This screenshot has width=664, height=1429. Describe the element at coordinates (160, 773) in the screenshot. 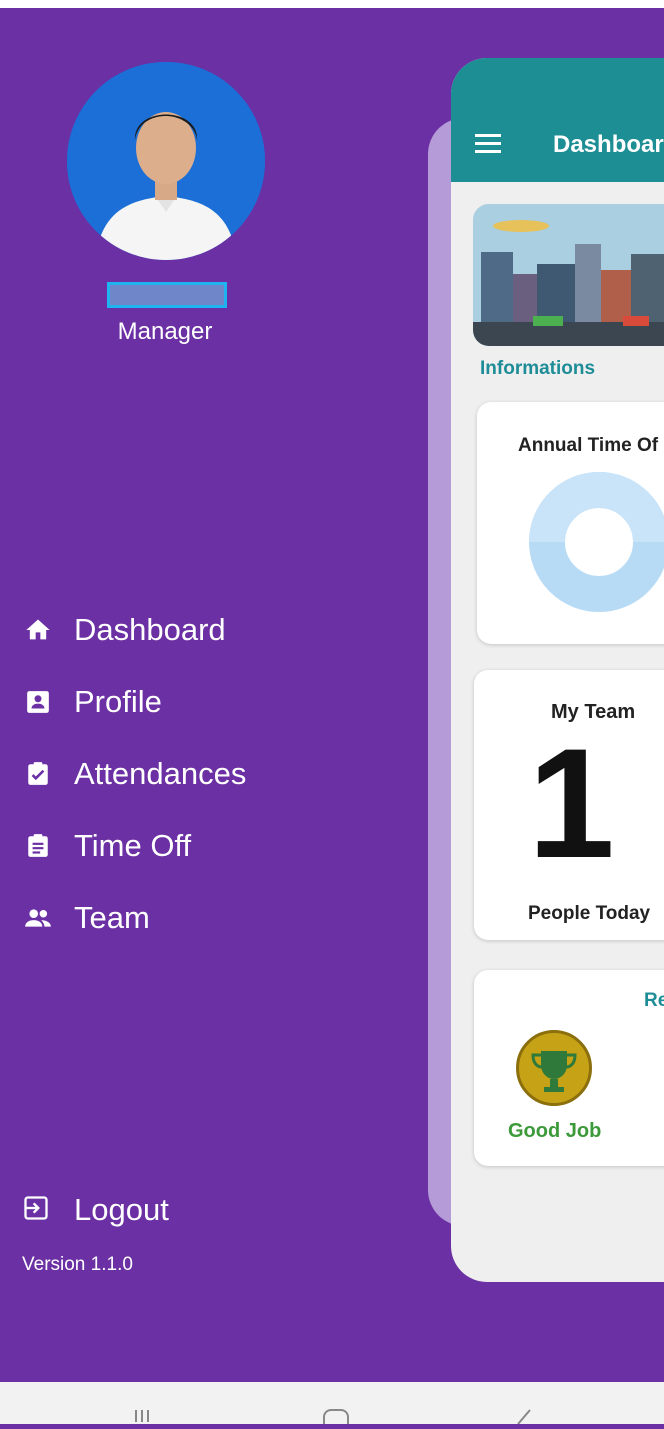

I see `nav-item-label: Attendances` at that location.